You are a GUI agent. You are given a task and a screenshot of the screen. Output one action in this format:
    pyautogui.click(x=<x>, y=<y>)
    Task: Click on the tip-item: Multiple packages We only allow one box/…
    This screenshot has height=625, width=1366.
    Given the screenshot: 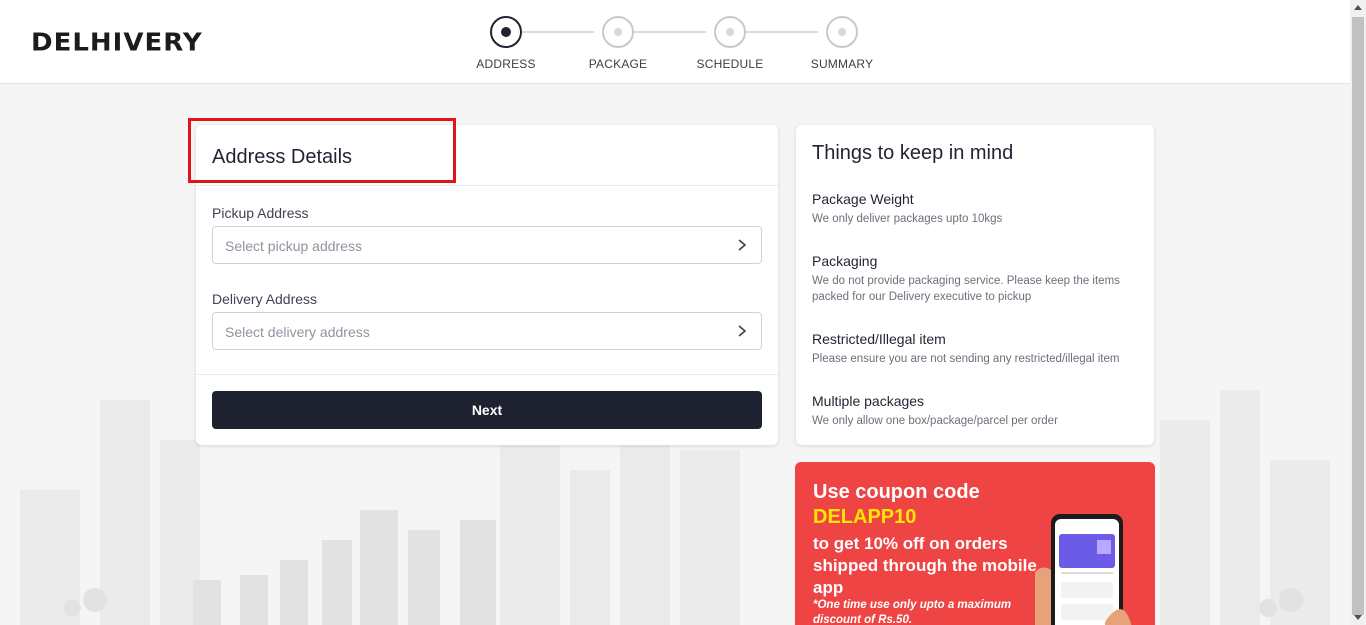 What is the action you would take?
    pyautogui.click(x=977, y=411)
    